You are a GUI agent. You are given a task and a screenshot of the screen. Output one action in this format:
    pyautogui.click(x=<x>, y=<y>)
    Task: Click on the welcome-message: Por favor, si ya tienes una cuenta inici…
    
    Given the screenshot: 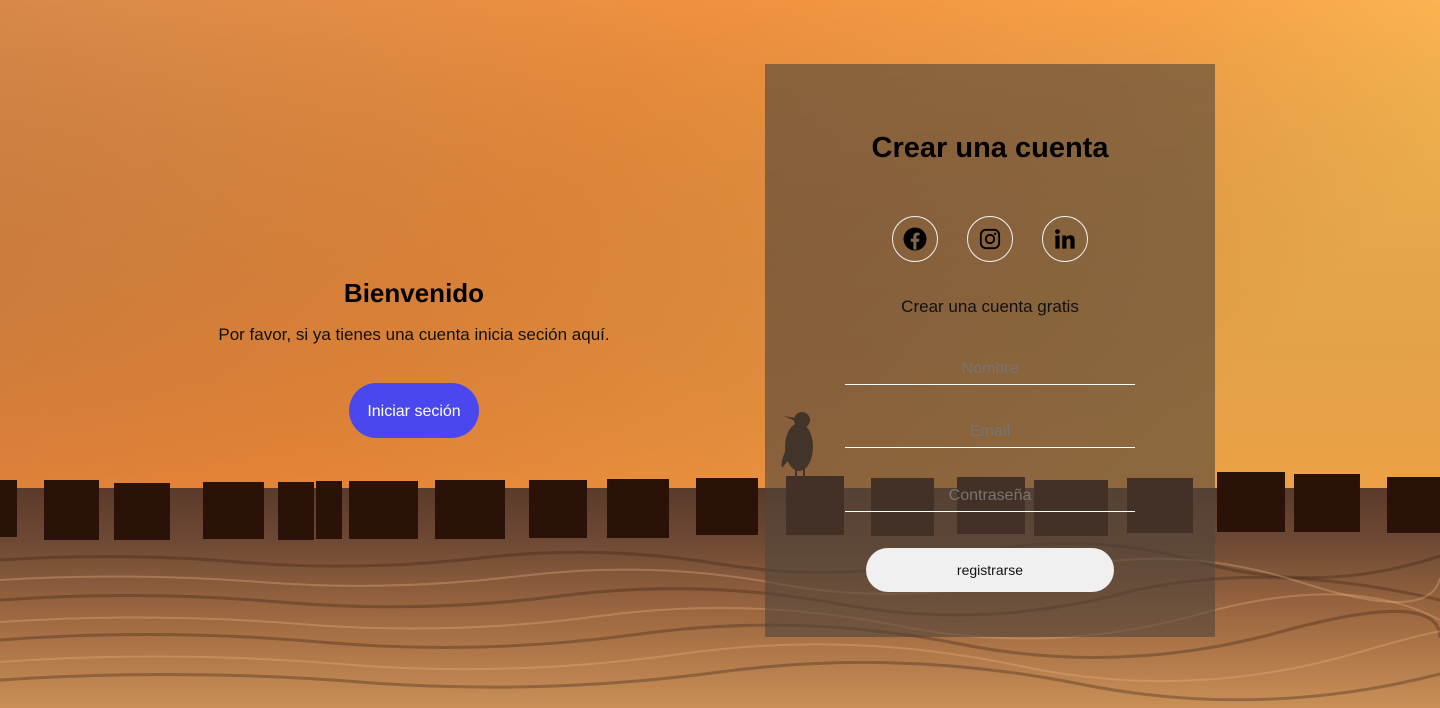 What is the action you would take?
    pyautogui.click(x=414, y=334)
    